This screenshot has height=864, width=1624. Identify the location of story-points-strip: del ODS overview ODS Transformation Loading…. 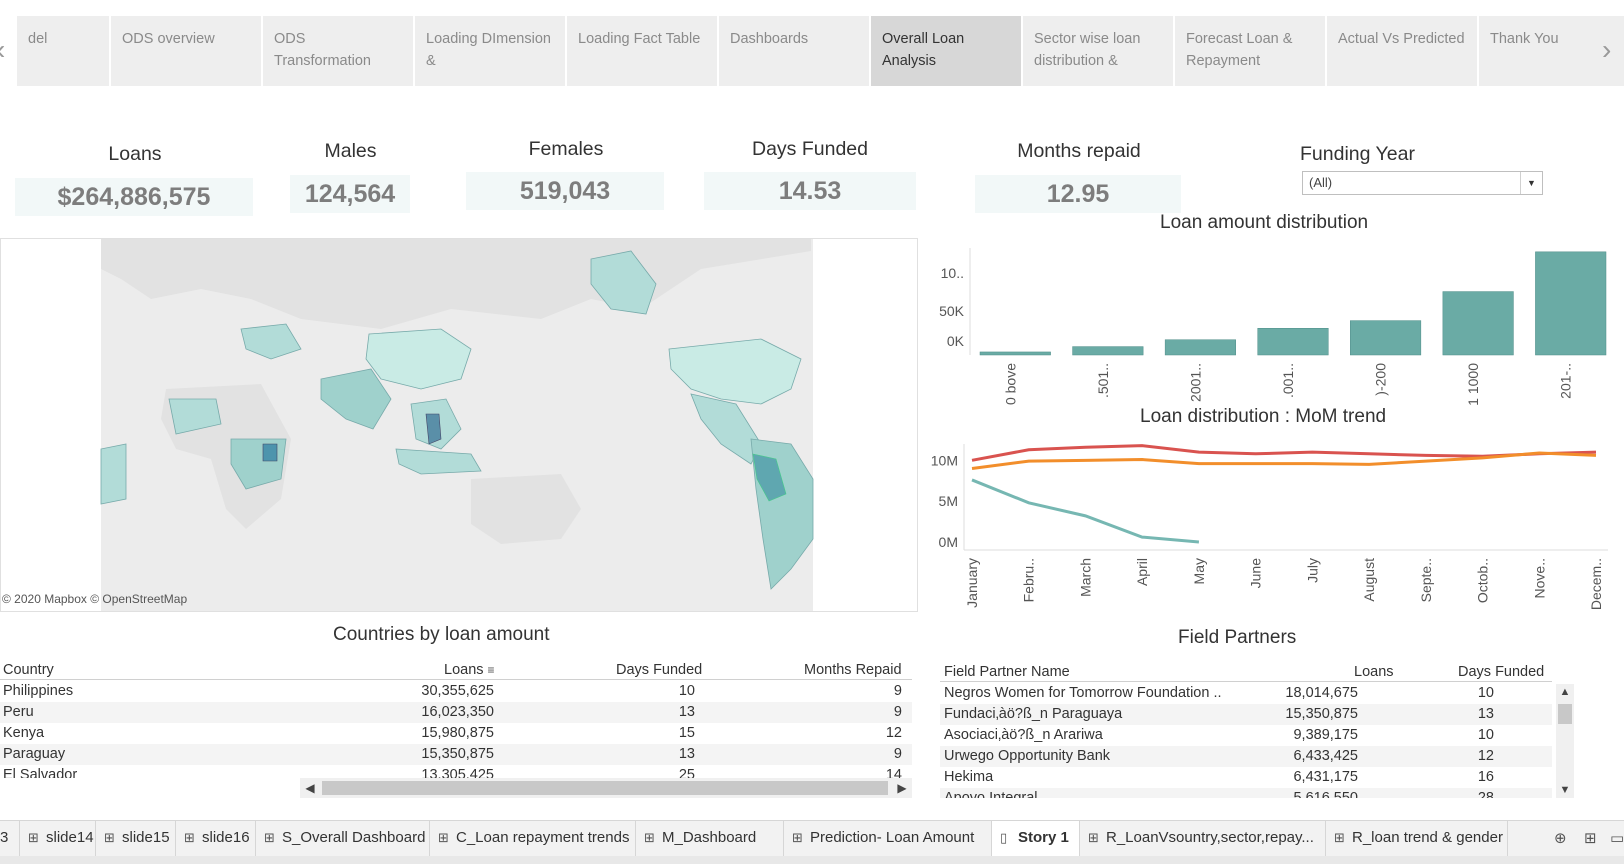
(820, 51).